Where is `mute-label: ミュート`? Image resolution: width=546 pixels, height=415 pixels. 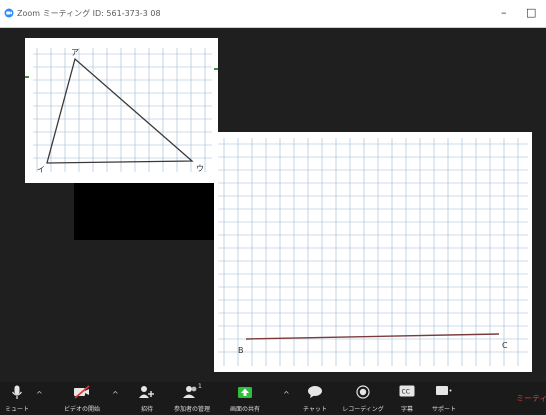
mute-label: ミュート is located at coordinates (17, 409).